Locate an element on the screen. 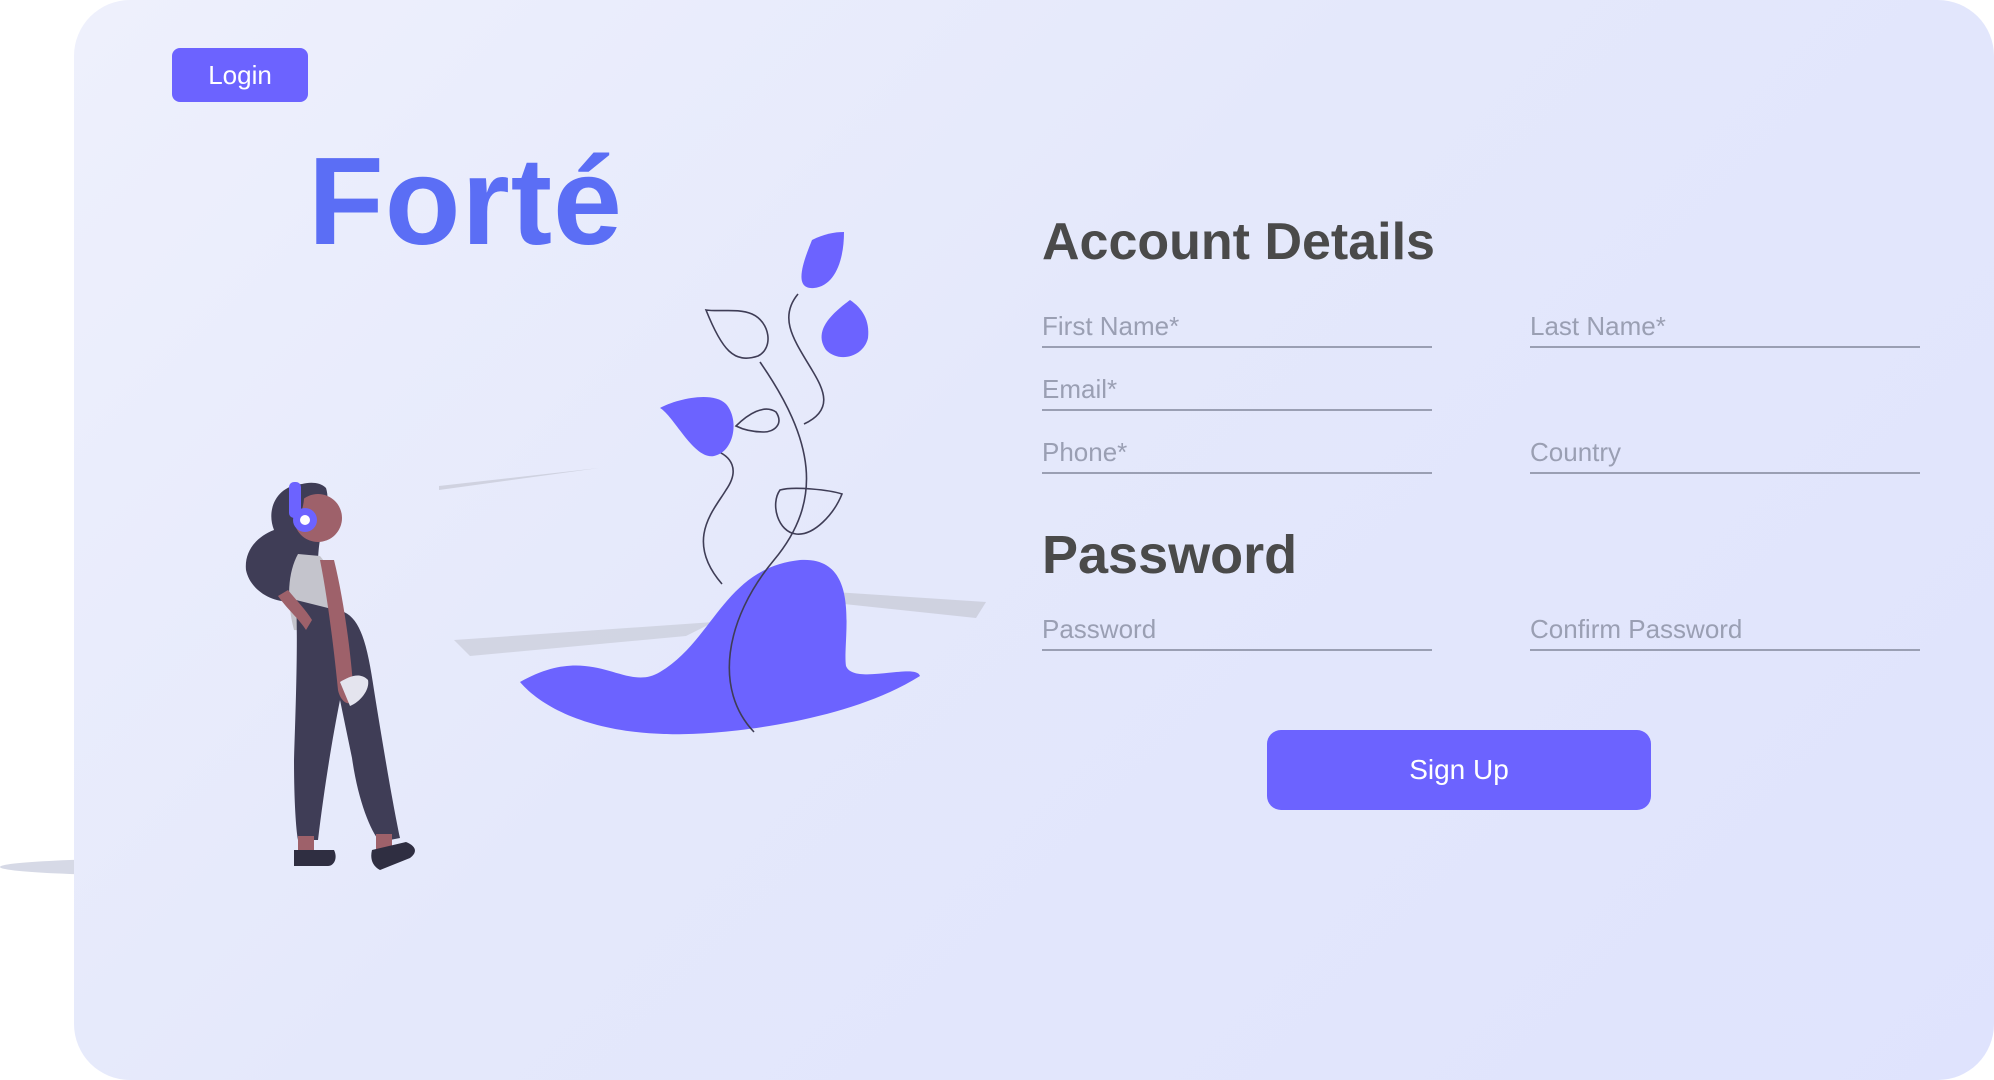 The height and width of the screenshot is (1080, 1994). email-field is located at coordinates (1237, 388).